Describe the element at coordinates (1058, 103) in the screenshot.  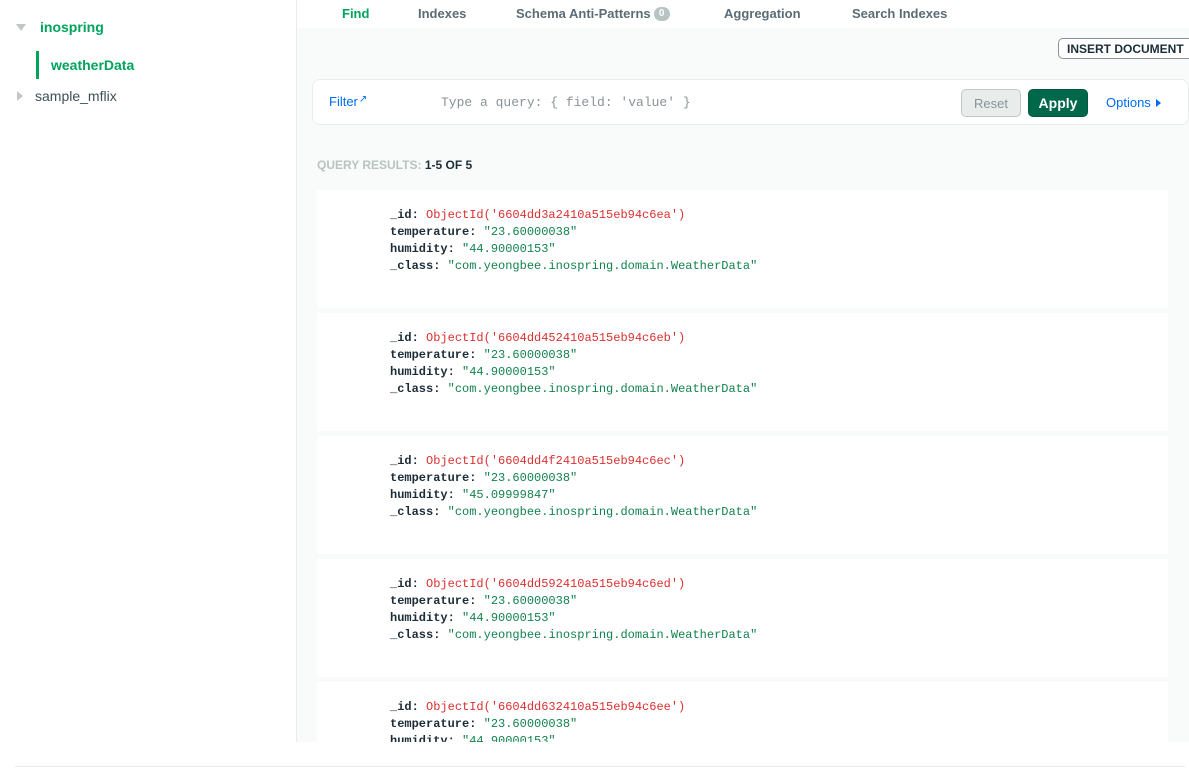
I see `apply-button: Apply` at that location.